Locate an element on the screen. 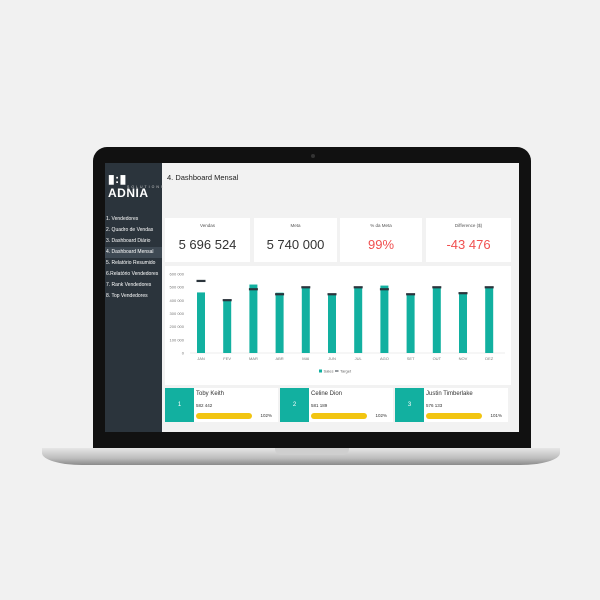 This screenshot has height=600, width=600. kpi-label: % da Meta is located at coordinates (381, 225).